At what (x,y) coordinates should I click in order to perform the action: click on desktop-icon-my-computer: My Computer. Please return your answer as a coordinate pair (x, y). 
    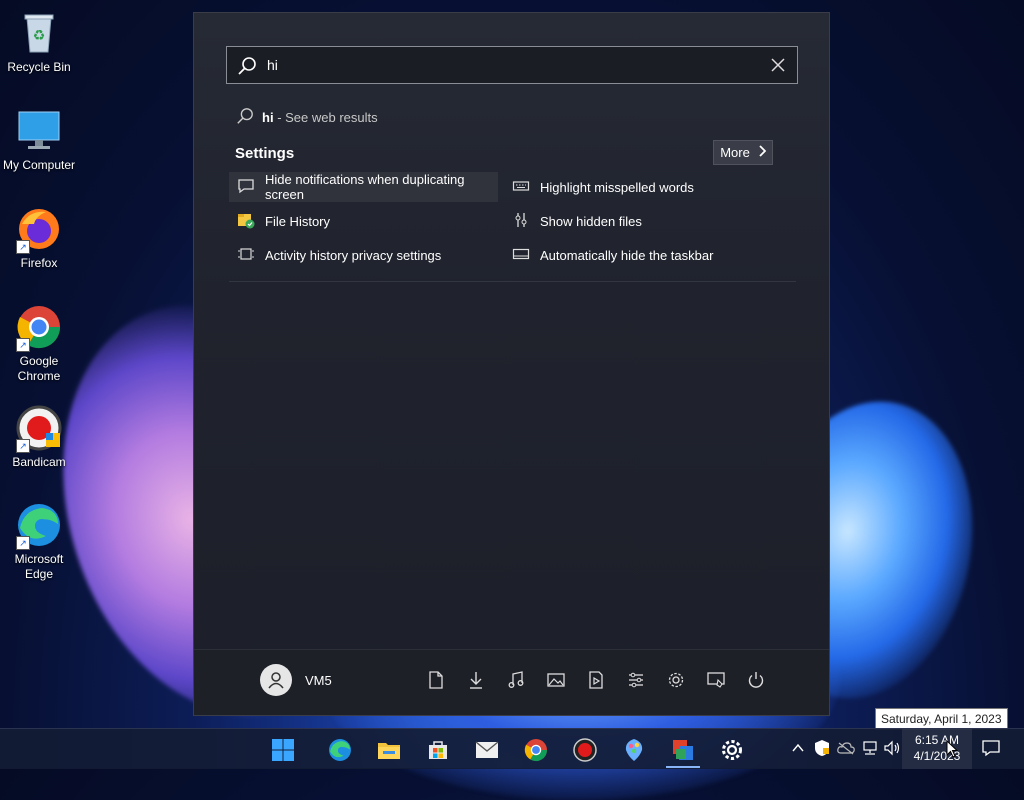
    Looking at the image, I should click on (39, 140).